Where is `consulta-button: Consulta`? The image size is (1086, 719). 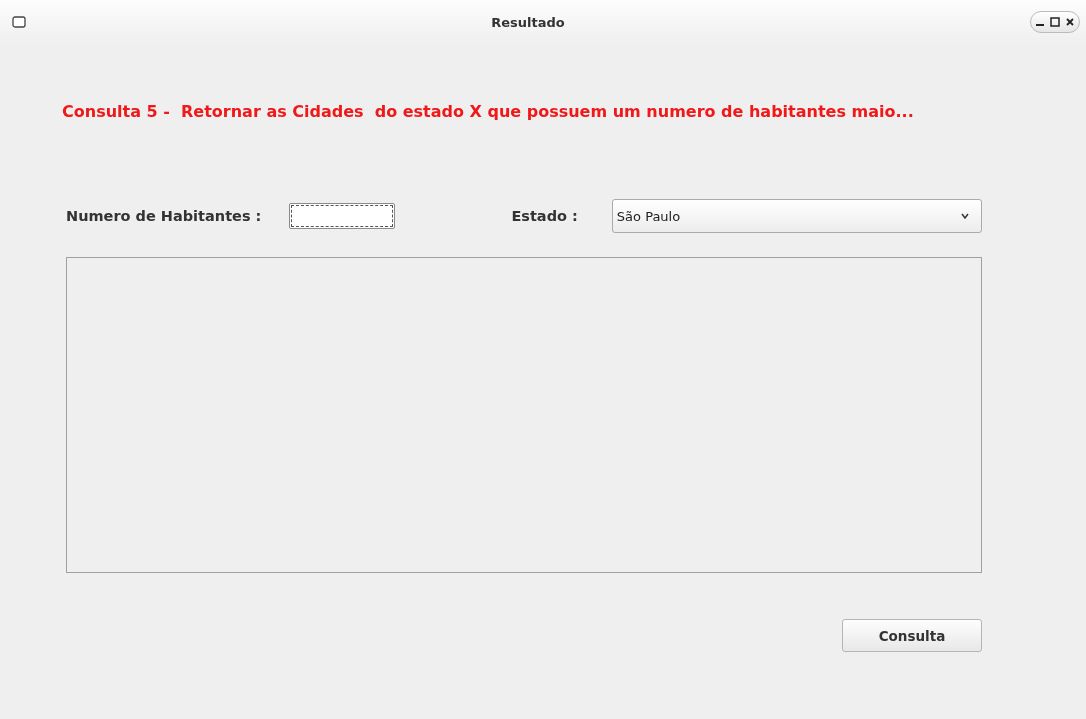 consulta-button: Consulta is located at coordinates (912, 635).